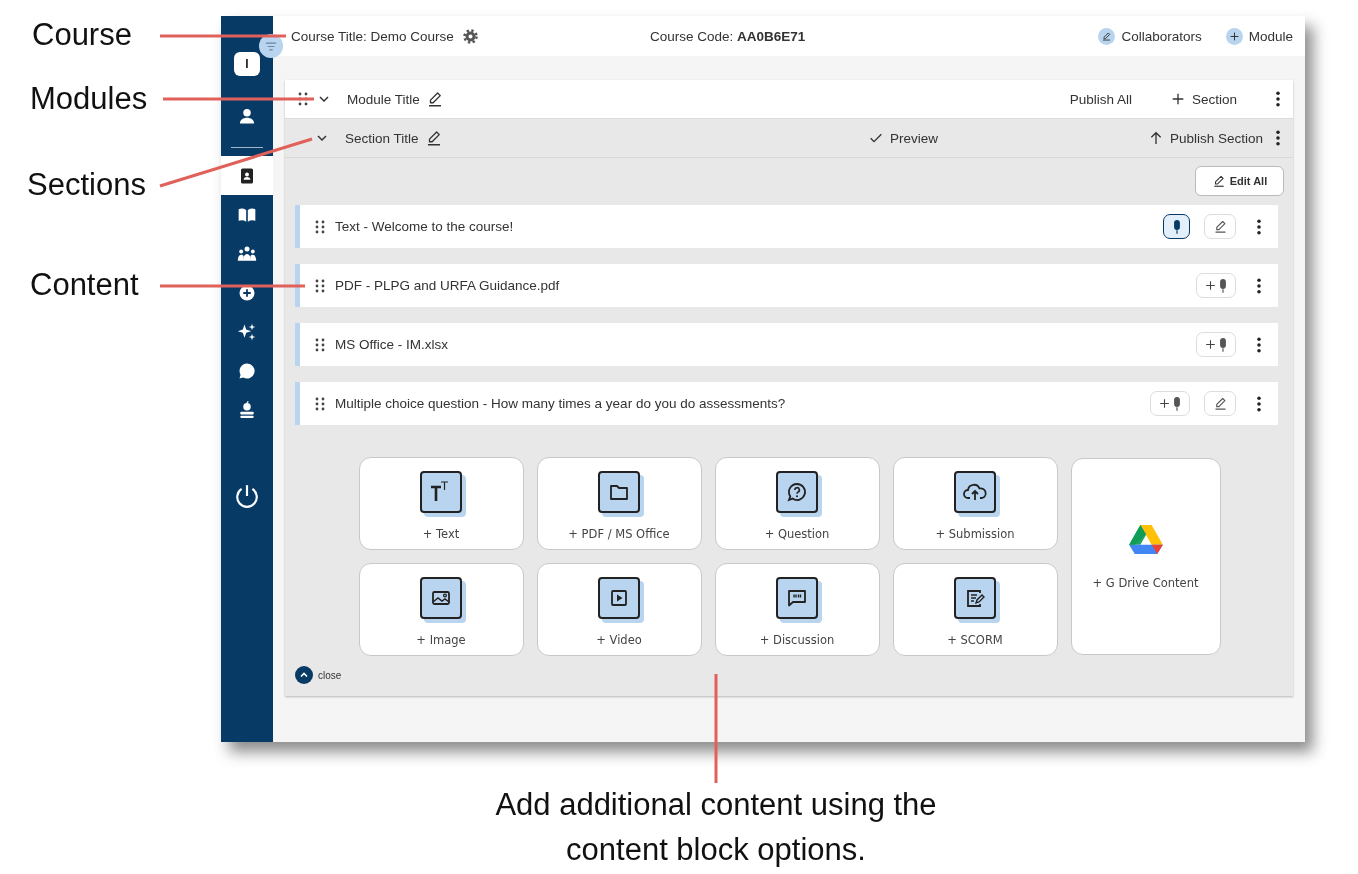  What do you see at coordinates (975, 503) in the screenshot?
I see `content-block-card: + Submission` at bounding box center [975, 503].